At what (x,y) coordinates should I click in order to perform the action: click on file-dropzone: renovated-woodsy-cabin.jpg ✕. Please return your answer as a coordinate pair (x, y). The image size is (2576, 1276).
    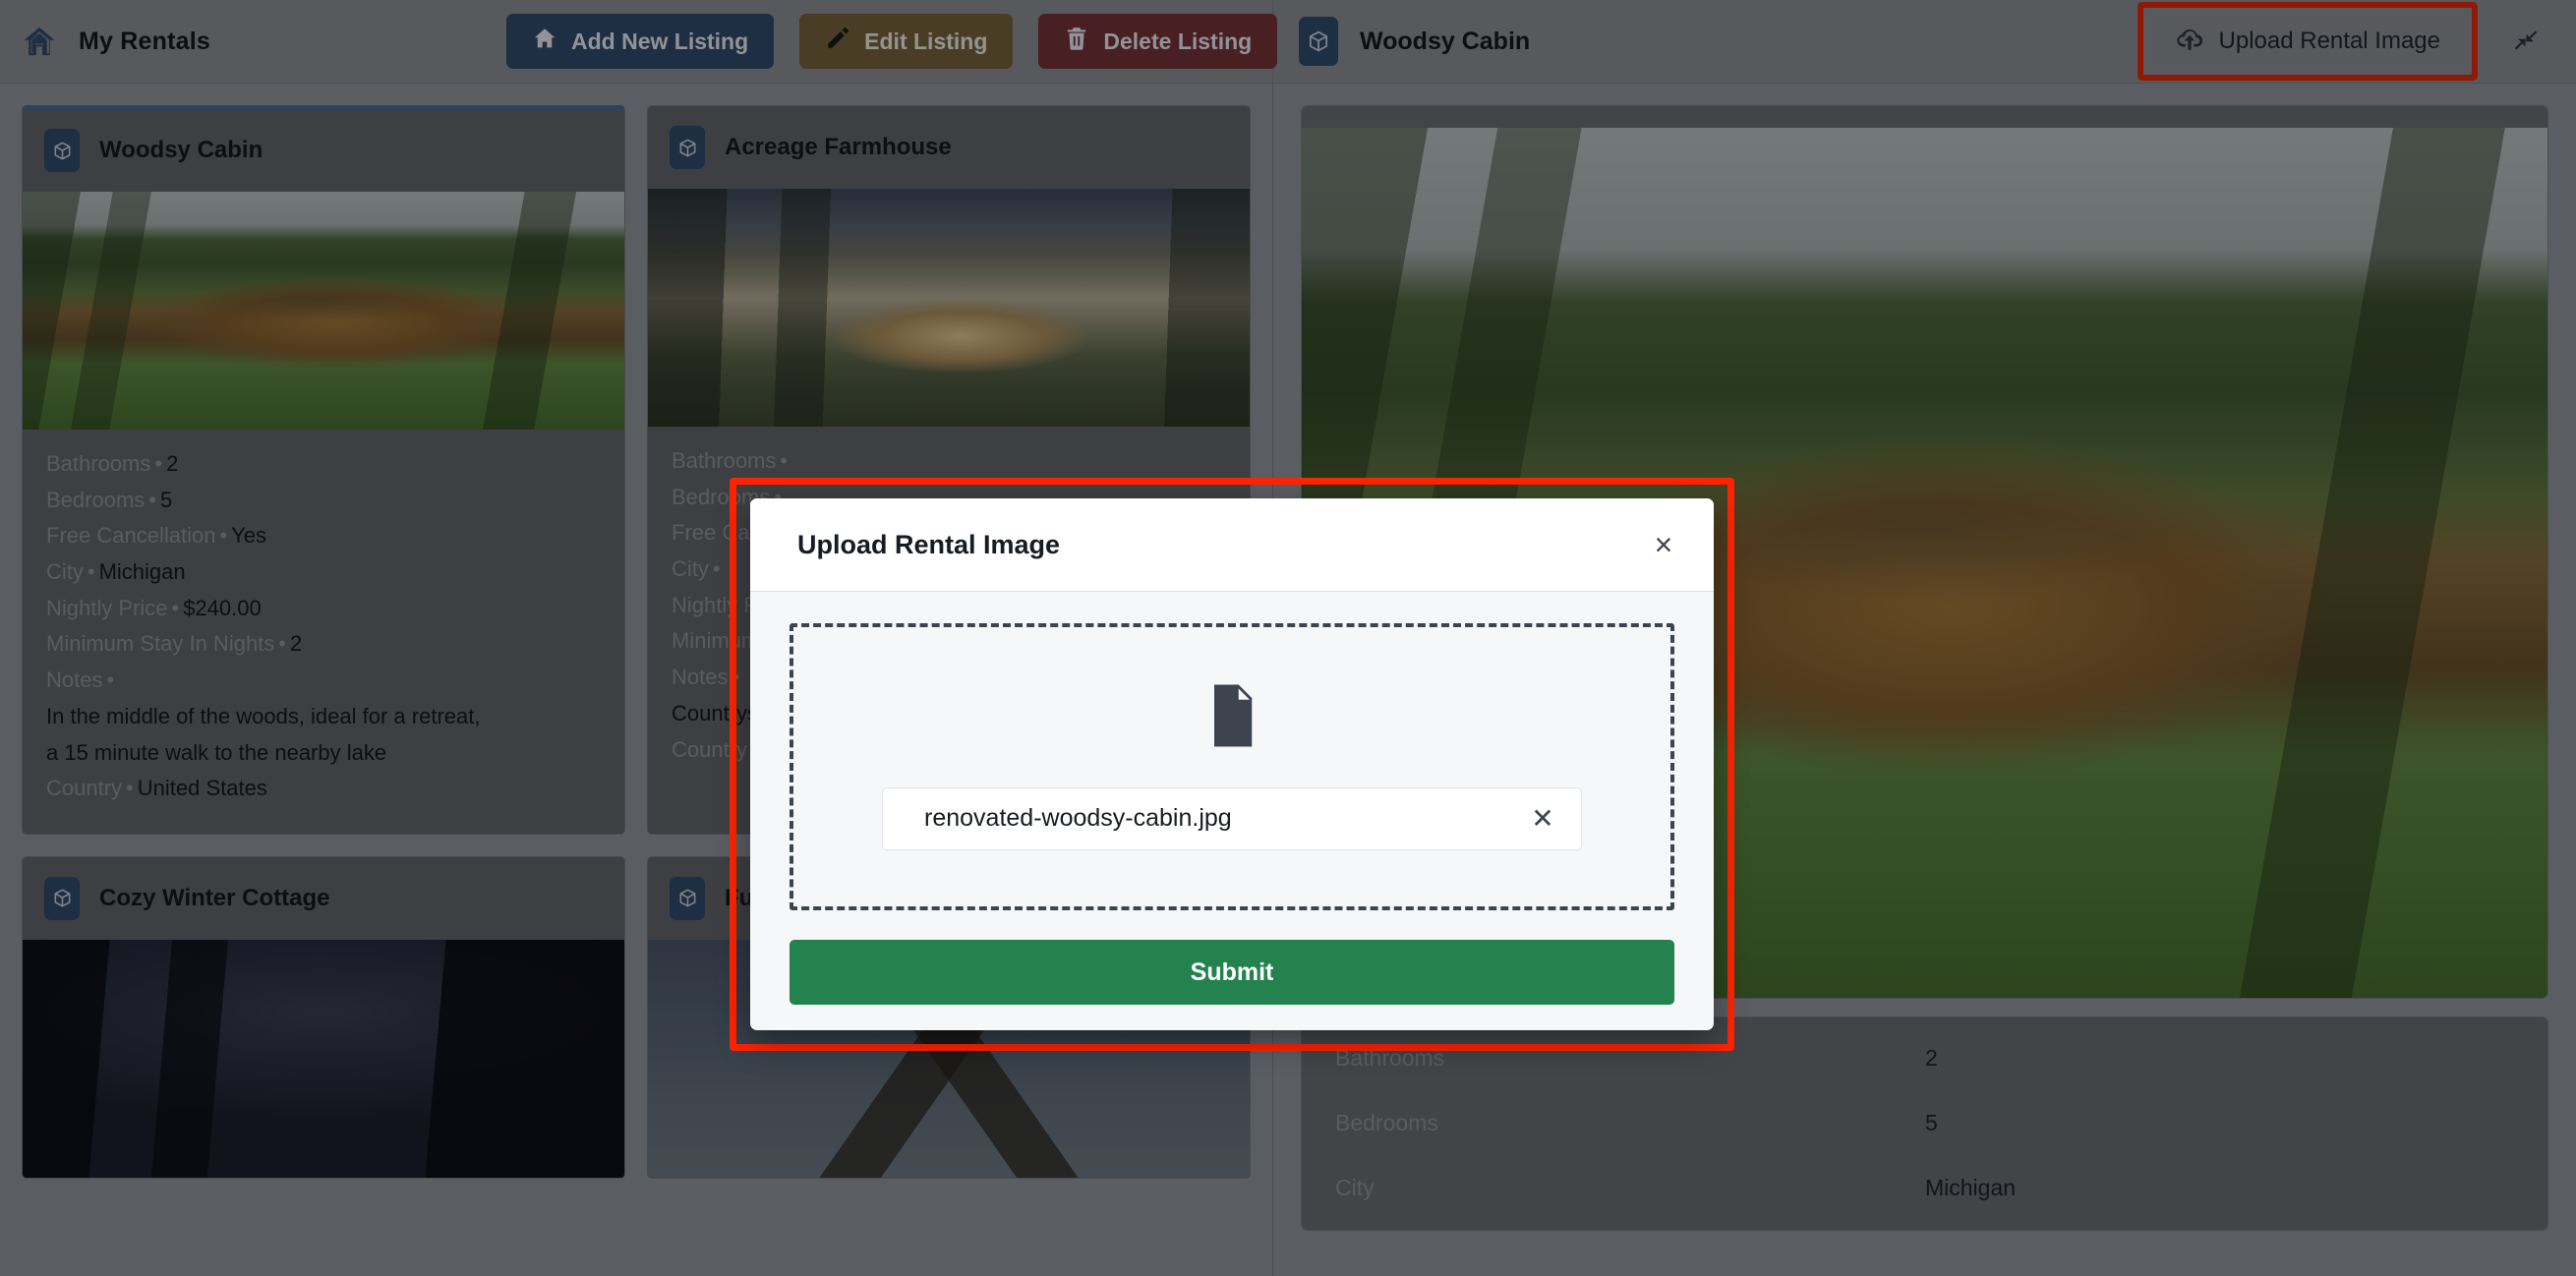
    Looking at the image, I should click on (1232, 766).